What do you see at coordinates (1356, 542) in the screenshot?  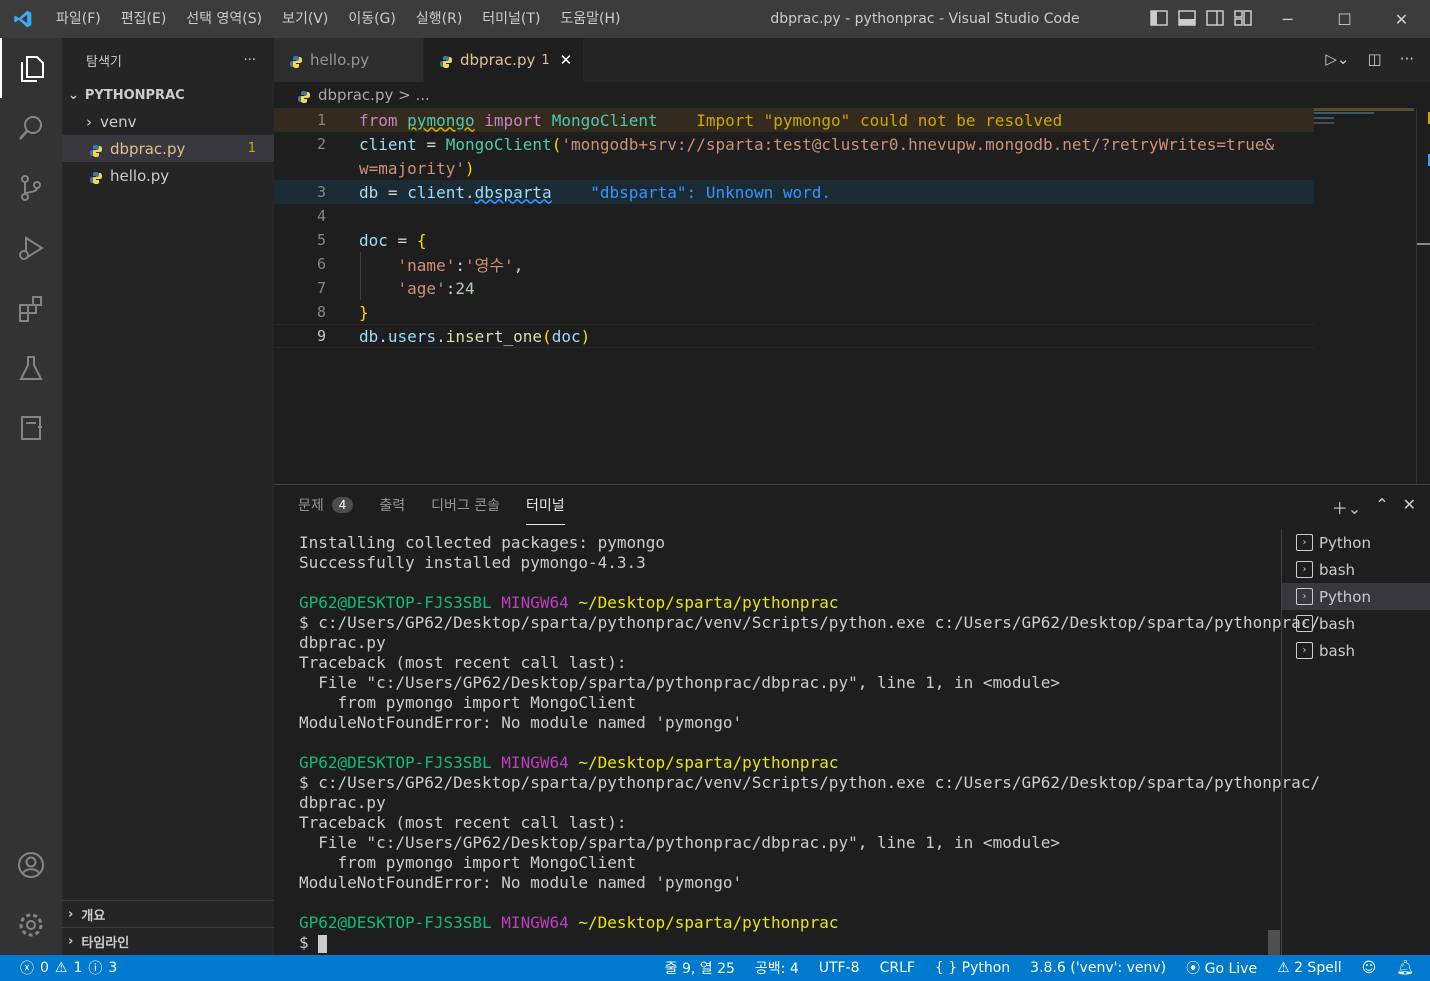 I see `terminal-item-python: › Python` at bounding box center [1356, 542].